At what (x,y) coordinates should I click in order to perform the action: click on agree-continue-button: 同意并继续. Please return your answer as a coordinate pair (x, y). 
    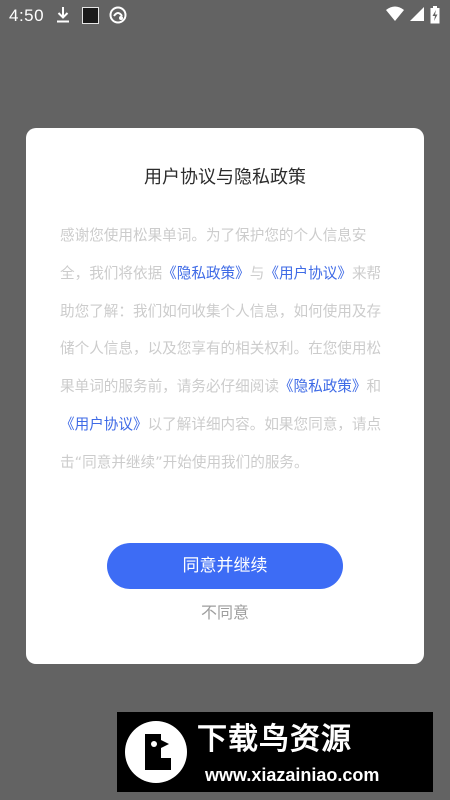
    Looking at the image, I should click on (225, 566).